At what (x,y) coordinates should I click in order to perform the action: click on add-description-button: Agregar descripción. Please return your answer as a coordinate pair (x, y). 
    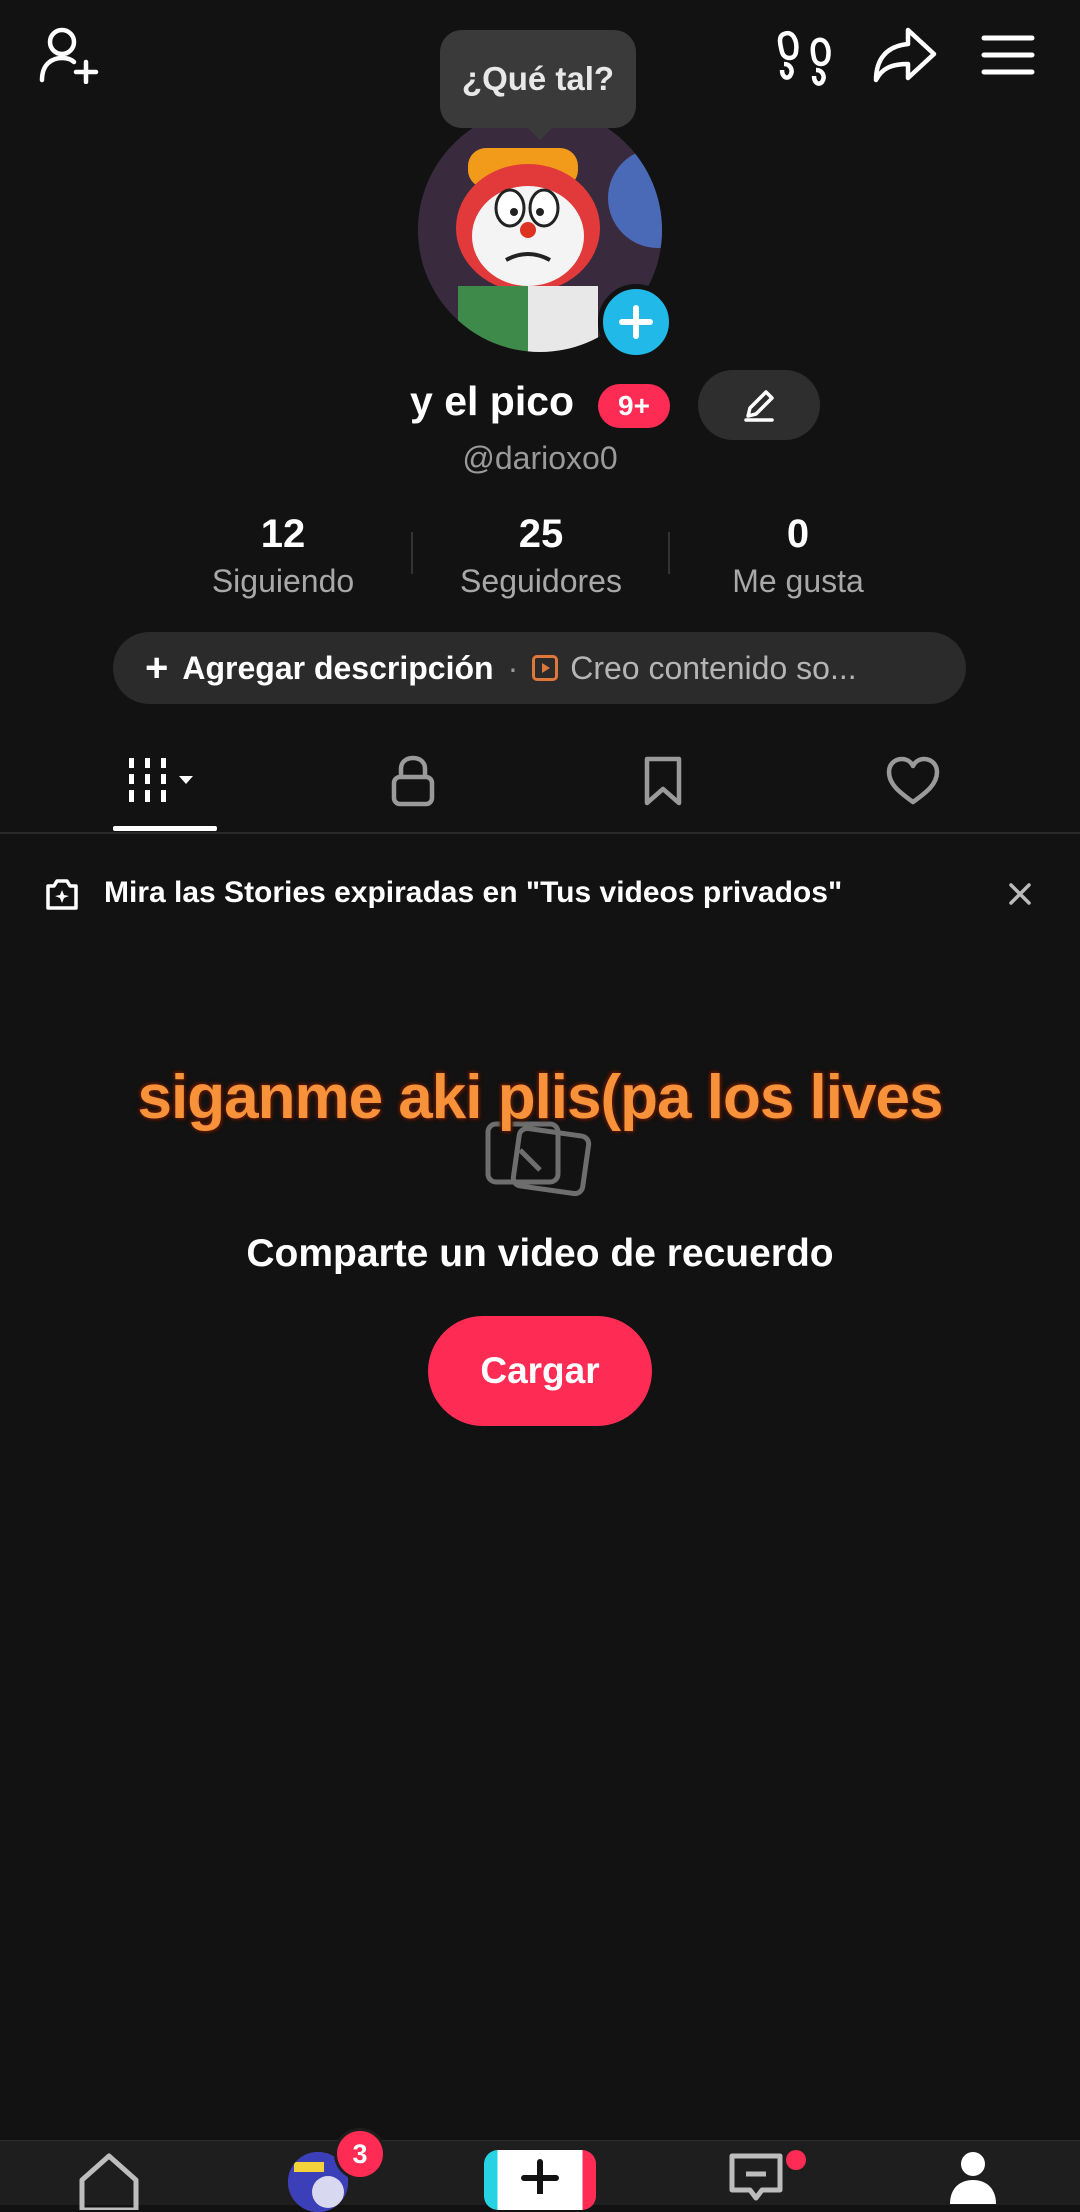
    Looking at the image, I should click on (337, 668).